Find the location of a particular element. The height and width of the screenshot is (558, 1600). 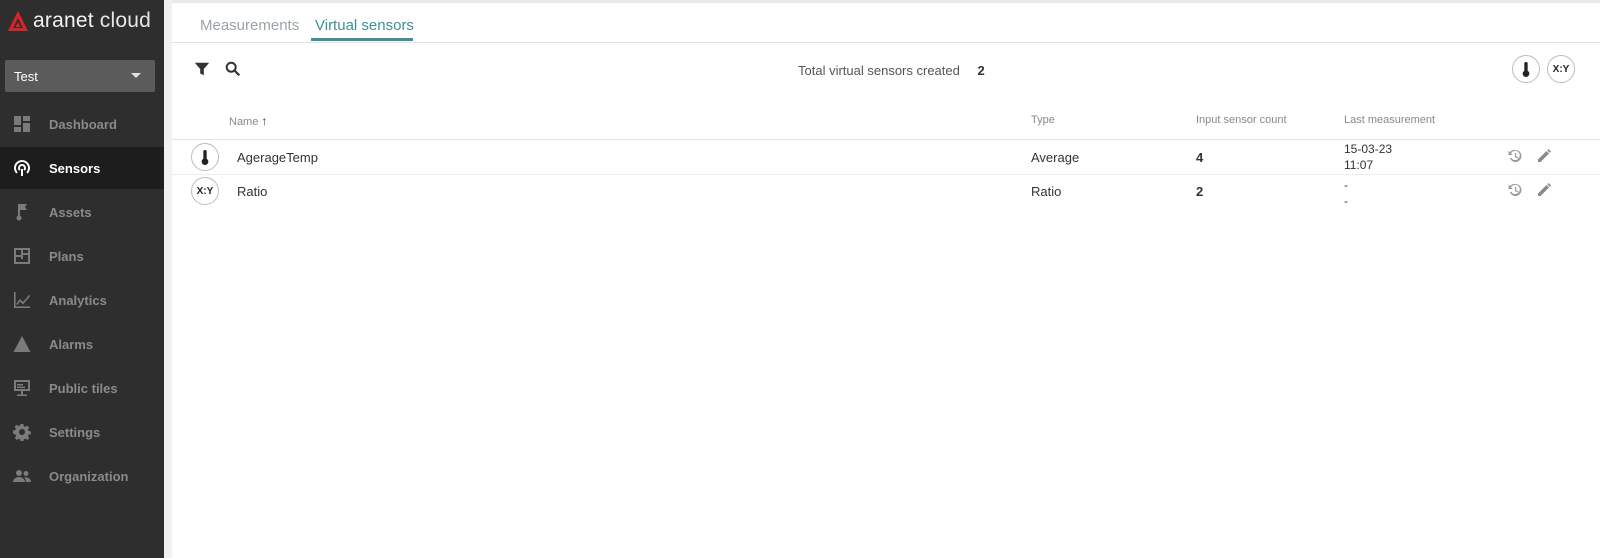

analytics-icon is located at coordinates (22, 300).